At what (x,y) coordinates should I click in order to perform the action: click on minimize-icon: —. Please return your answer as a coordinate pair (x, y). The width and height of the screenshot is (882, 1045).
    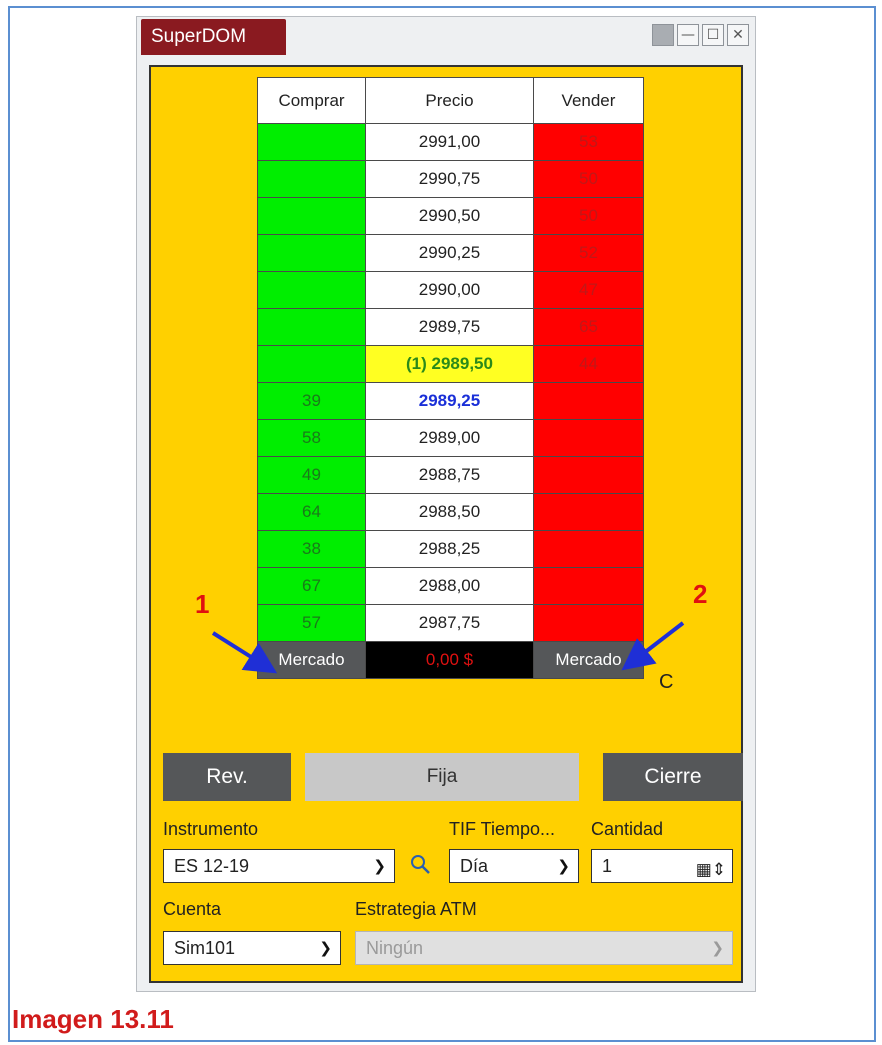
    Looking at the image, I should click on (688, 35).